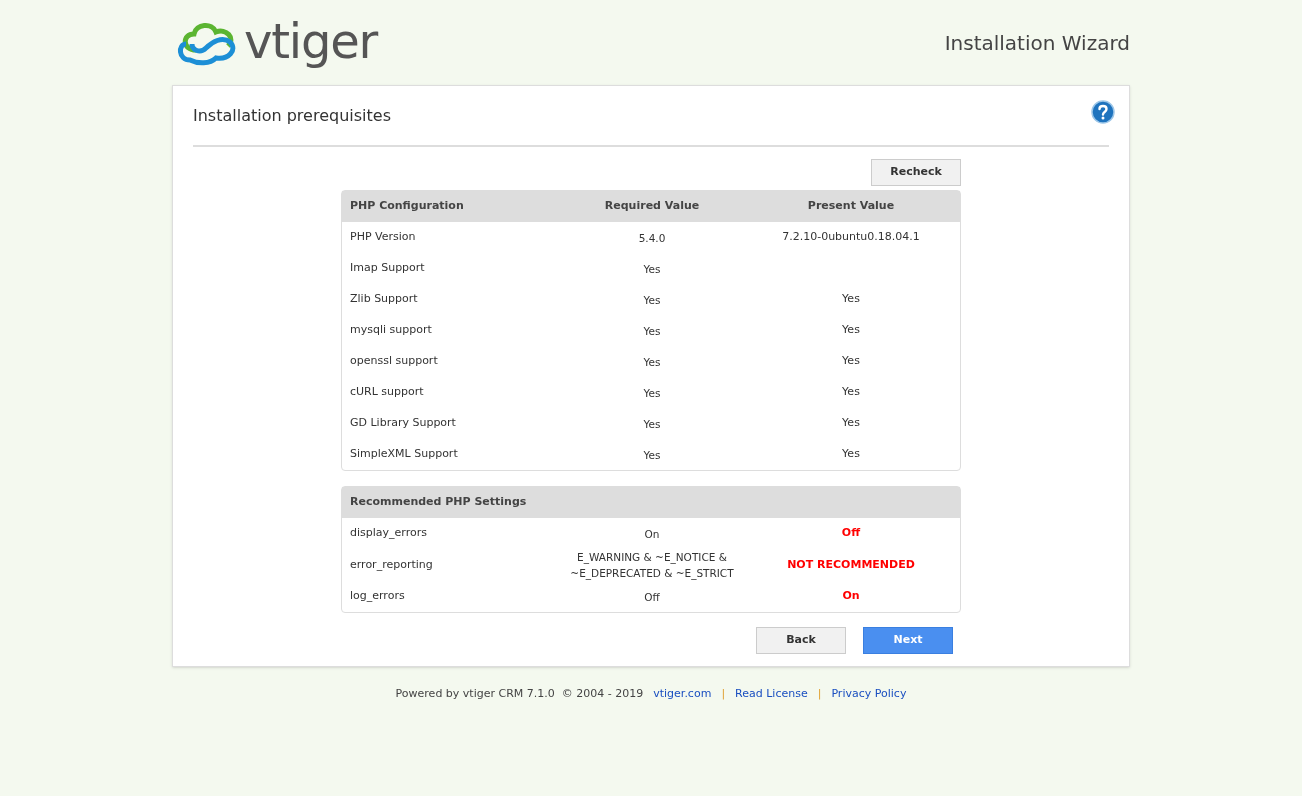  Describe the element at coordinates (1037, 43) in the screenshot. I see `page-title: Installation Wizard` at that location.